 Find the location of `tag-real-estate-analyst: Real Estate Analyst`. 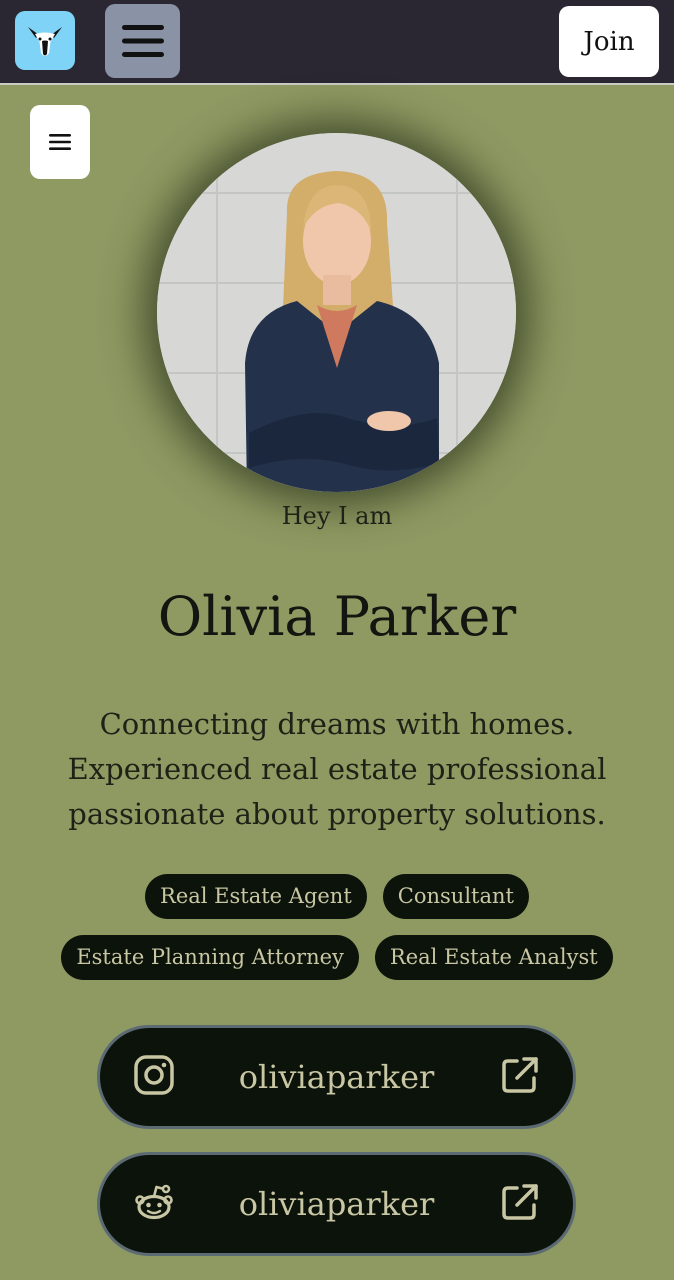

tag-real-estate-analyst: Real Estate Analyst is located at coordinates (493, 957).